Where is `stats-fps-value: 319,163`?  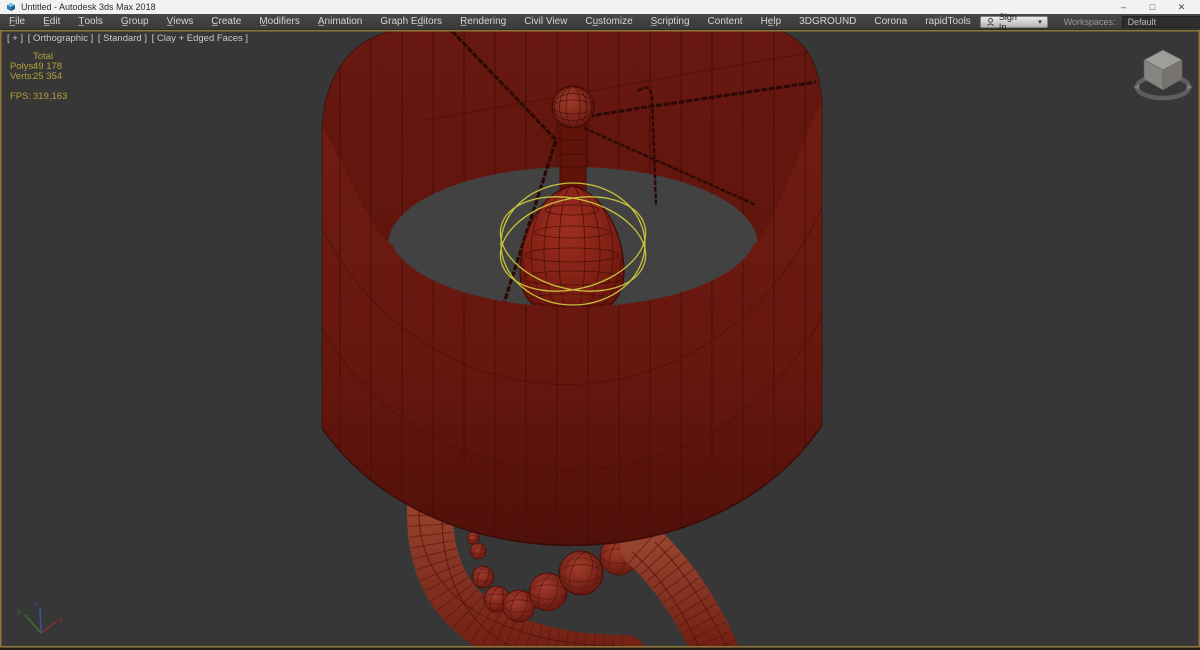
stats-fps-value: 319,163 is located at coordinates (50, 96).